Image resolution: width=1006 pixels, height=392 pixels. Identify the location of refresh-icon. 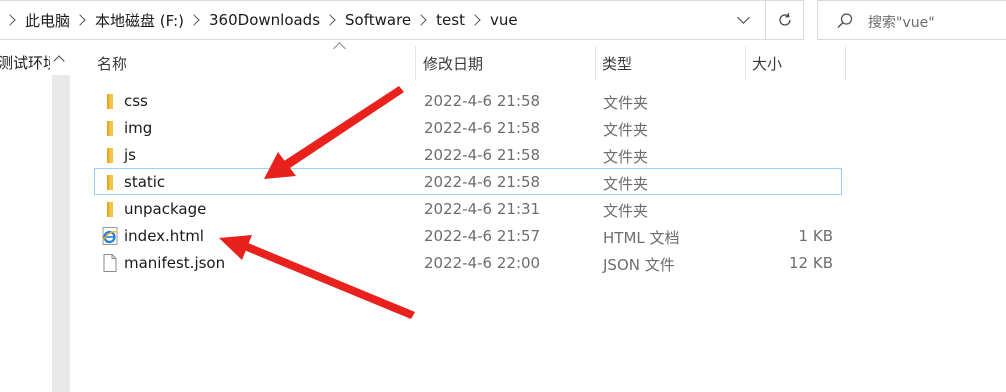
(784, 19).